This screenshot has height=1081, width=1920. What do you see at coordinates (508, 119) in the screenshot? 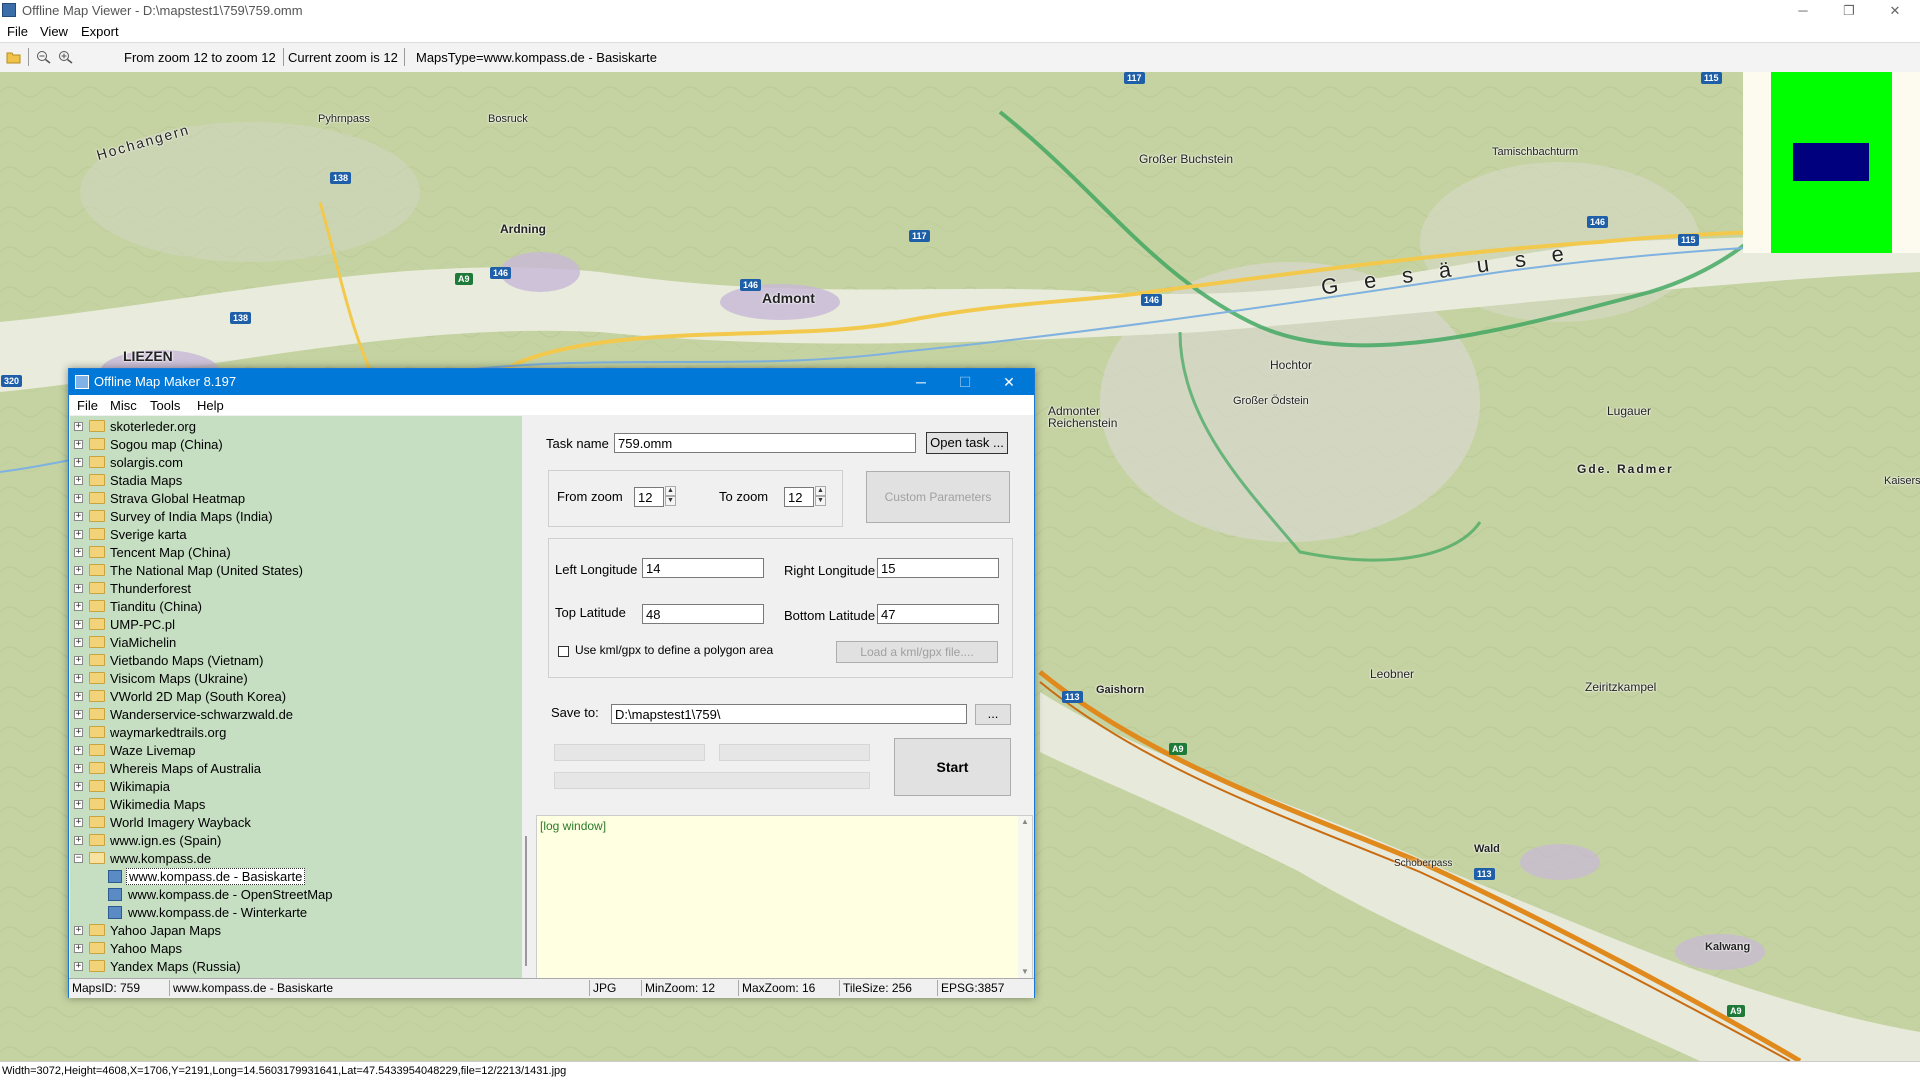
I see `map-label-bosruck: Bosruck` at bounding box center [508, 119].